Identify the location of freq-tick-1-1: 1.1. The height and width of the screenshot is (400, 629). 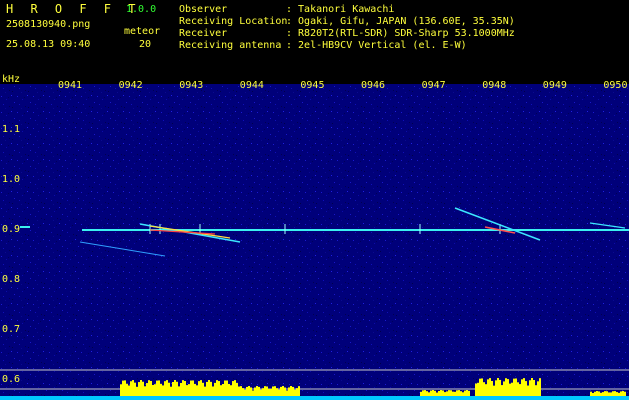
(11, 129).